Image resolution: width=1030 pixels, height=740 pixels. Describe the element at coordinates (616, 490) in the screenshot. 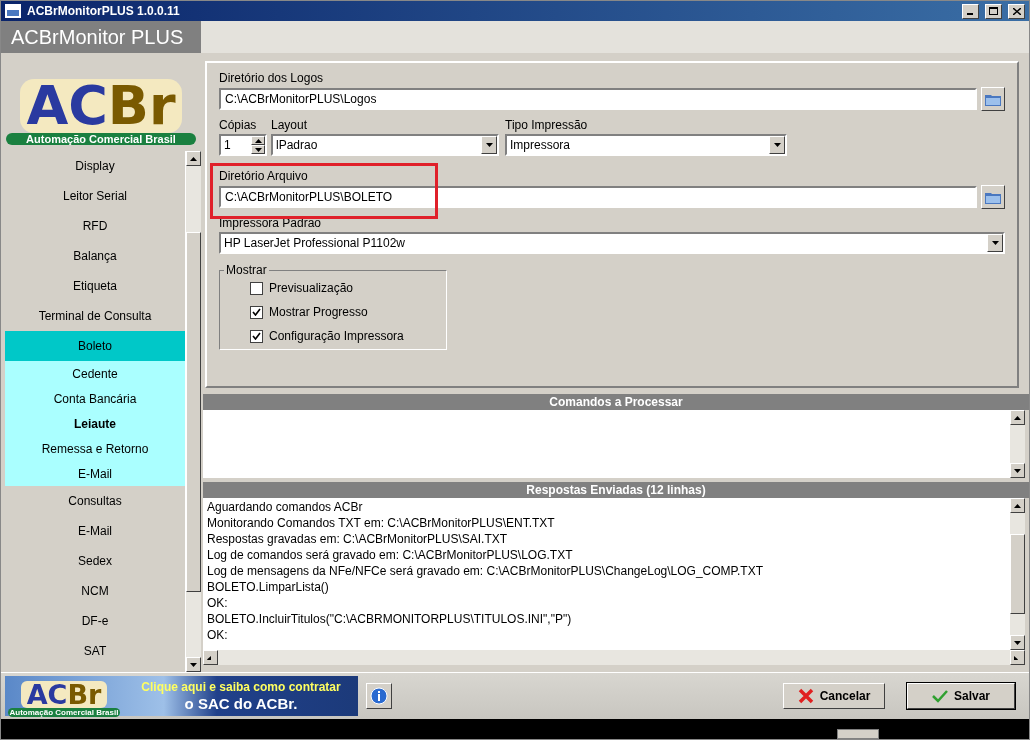

I see `section-header: Respostas Enviadas (12 linhas)` at that location.